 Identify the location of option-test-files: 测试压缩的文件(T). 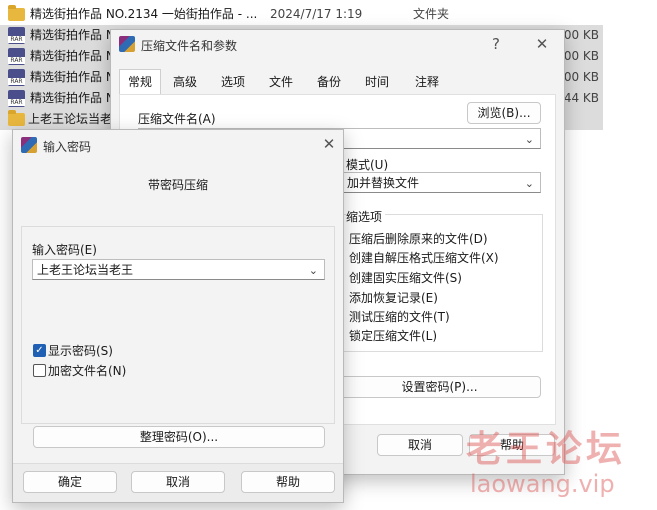
(399, 316).